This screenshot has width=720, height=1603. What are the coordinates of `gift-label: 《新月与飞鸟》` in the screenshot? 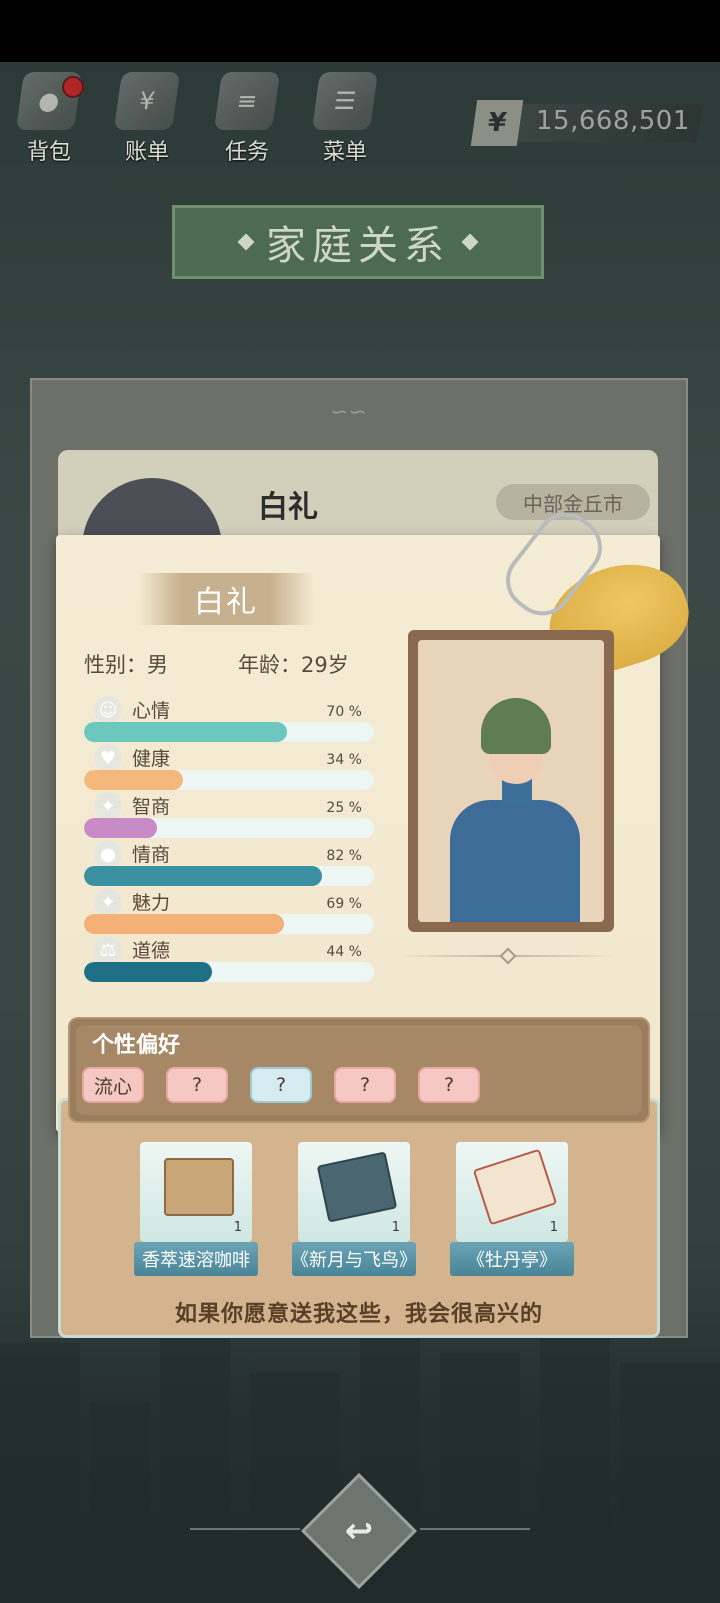 It's located at (354, 1259).